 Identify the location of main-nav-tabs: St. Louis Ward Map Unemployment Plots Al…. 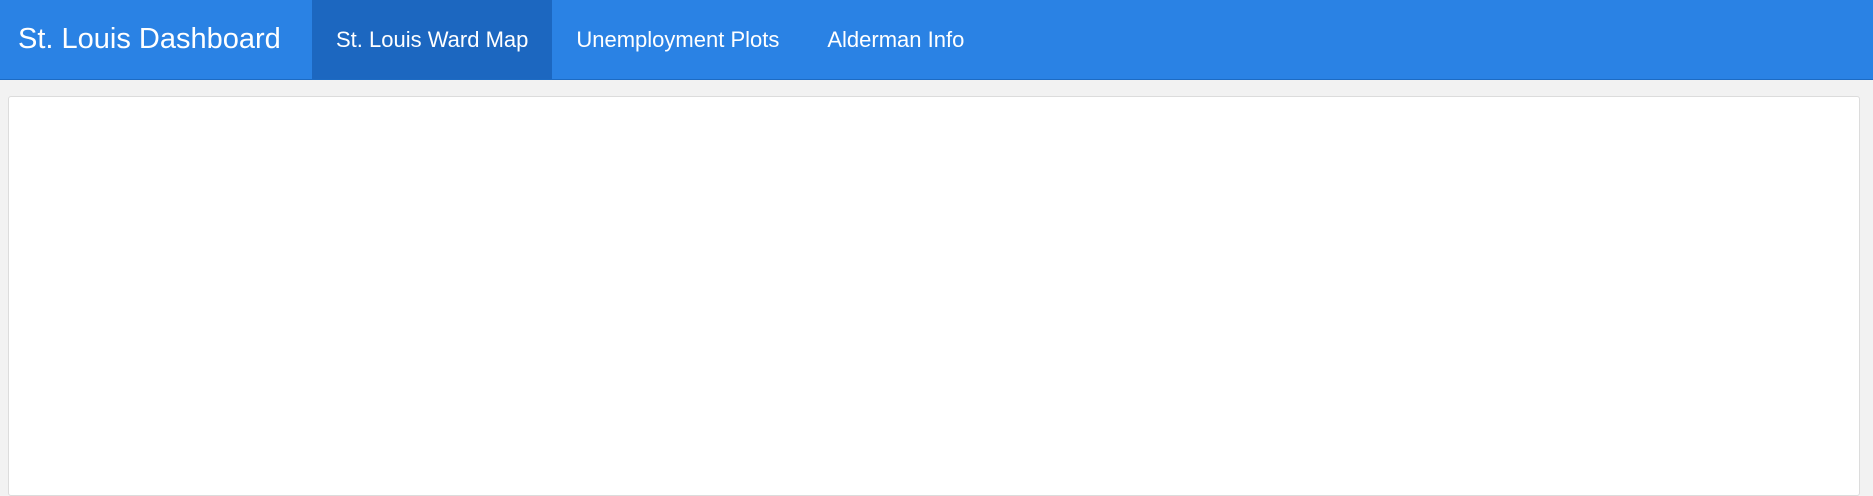
(650, 39).